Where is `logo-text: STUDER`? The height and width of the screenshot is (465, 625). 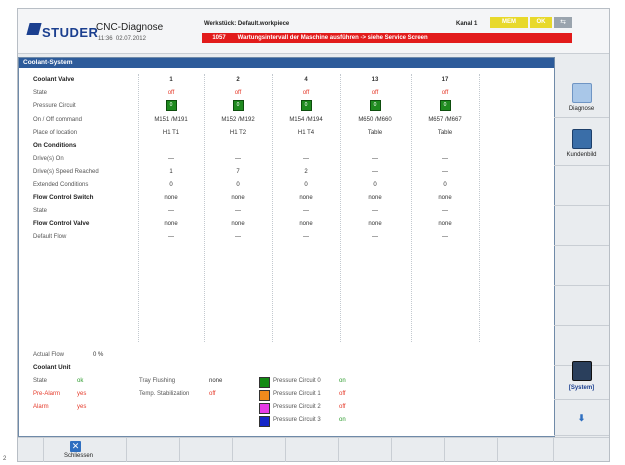 logo-text: STUDER is located at coordinates (70, 32).